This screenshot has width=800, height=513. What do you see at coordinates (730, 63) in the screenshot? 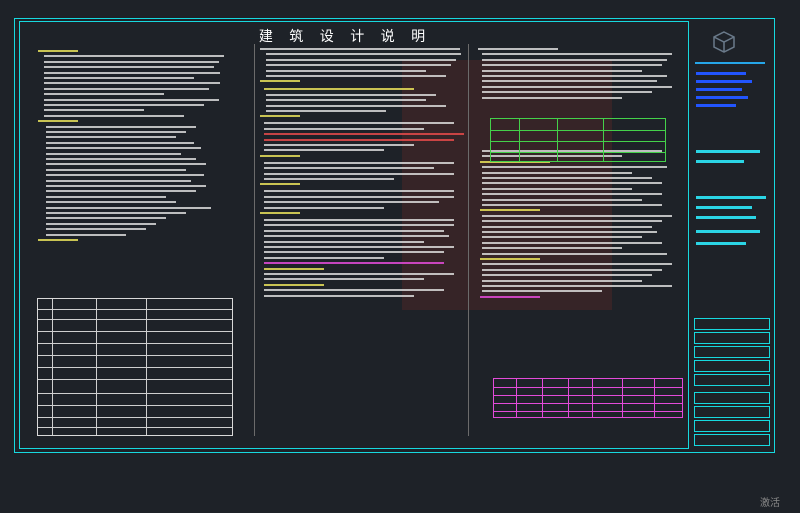
I see `brand-line` at bounding box center [730, 63].